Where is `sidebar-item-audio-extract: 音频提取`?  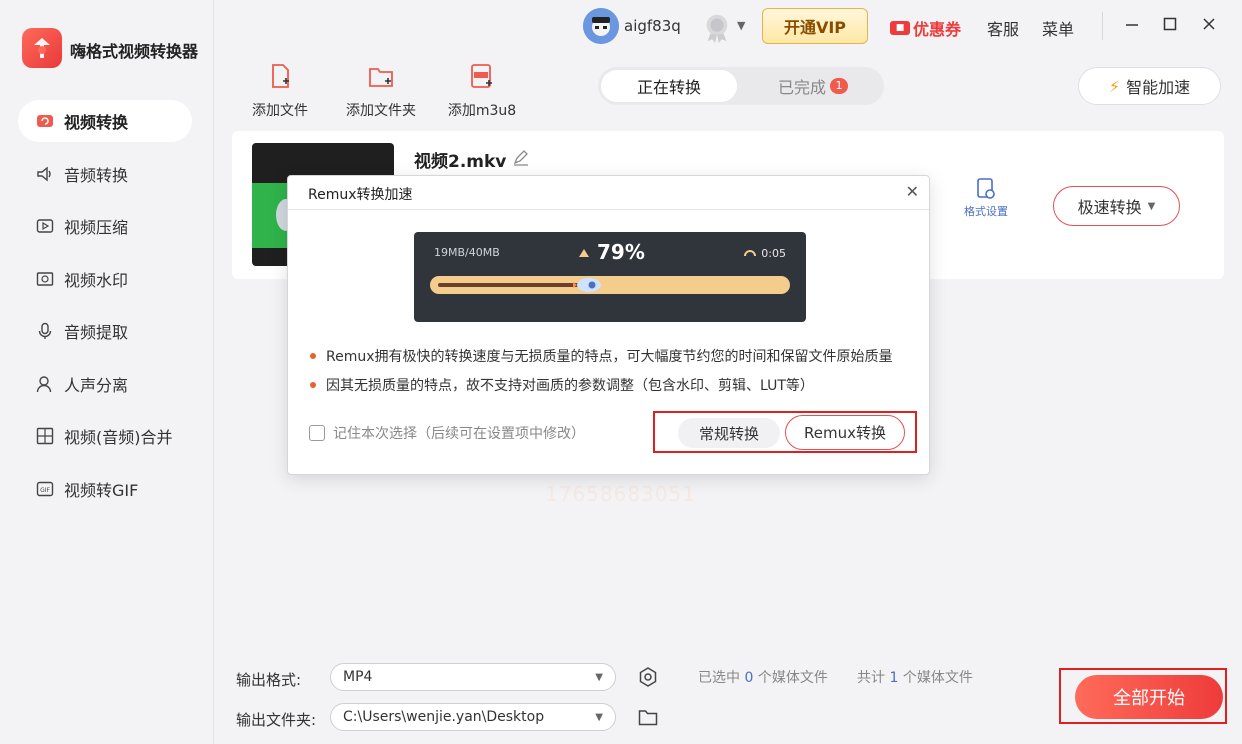 sidebar-item-audio-extract: 音频提取 is located at coordinates (105, 331).